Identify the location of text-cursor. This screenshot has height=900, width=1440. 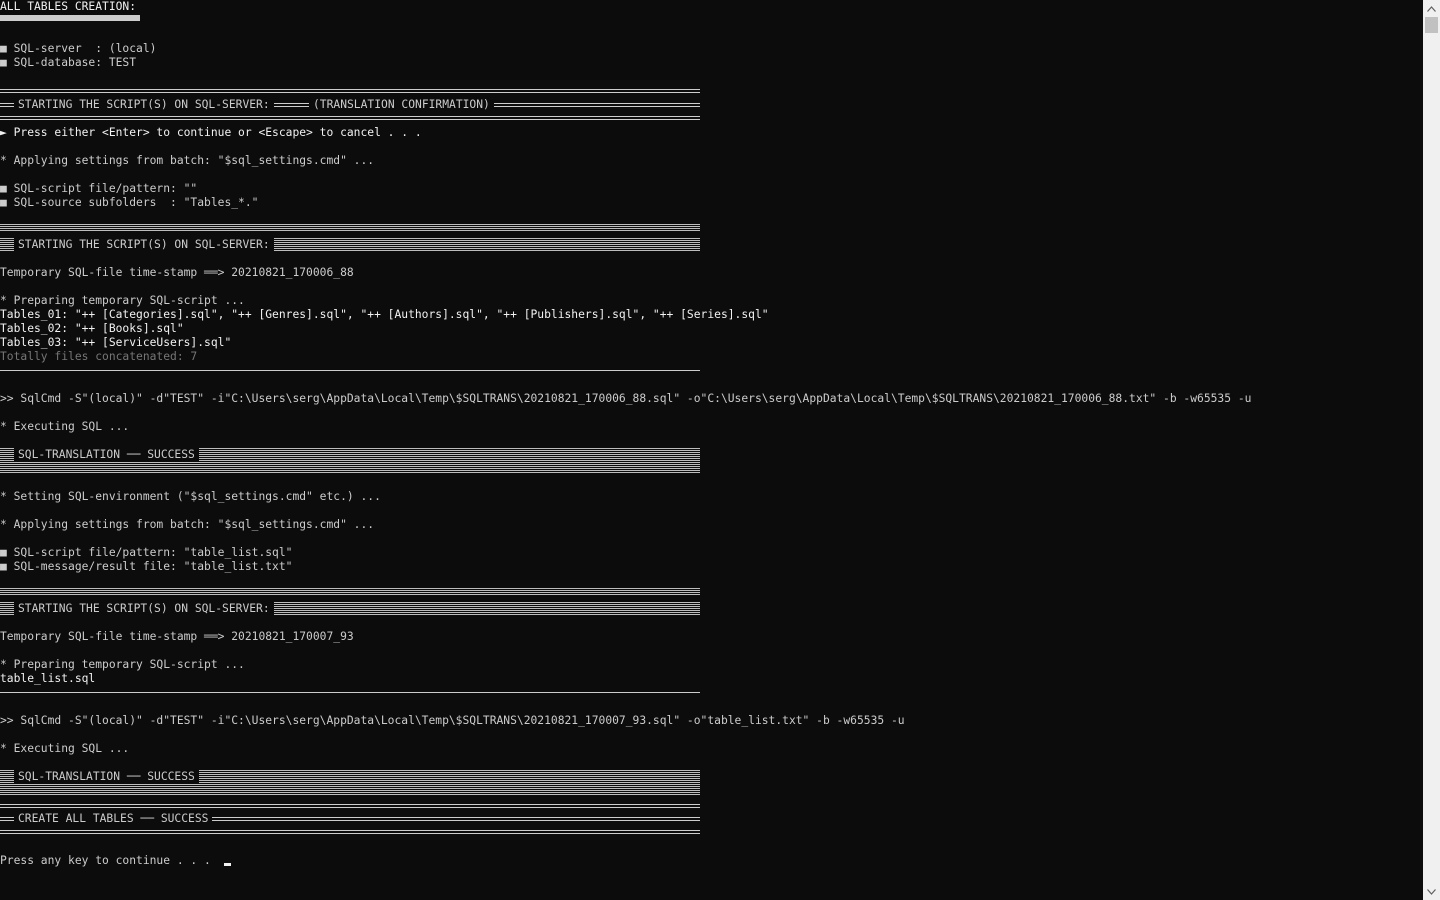
(227, 864).